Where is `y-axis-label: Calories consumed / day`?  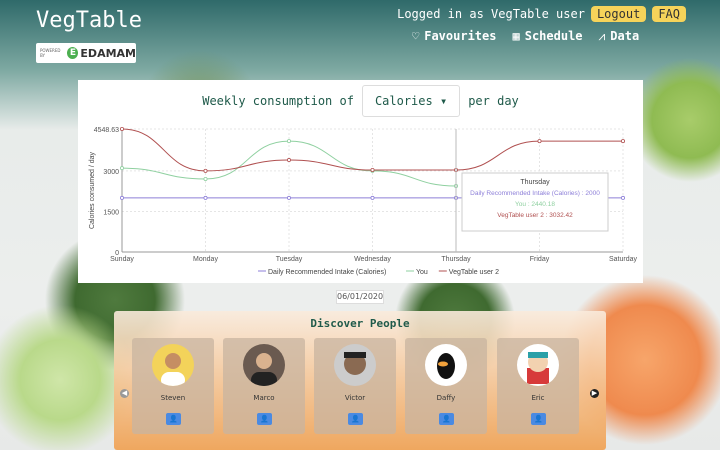 y-axis-label: Calories consumed / day is located at coordinates (92, 190).